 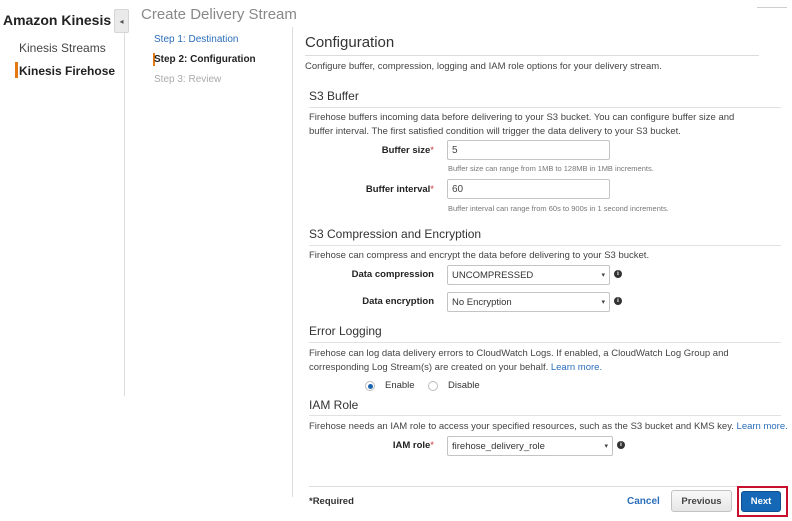 I want to click on cancel-button: Cancel, so click(x=643, y=501).